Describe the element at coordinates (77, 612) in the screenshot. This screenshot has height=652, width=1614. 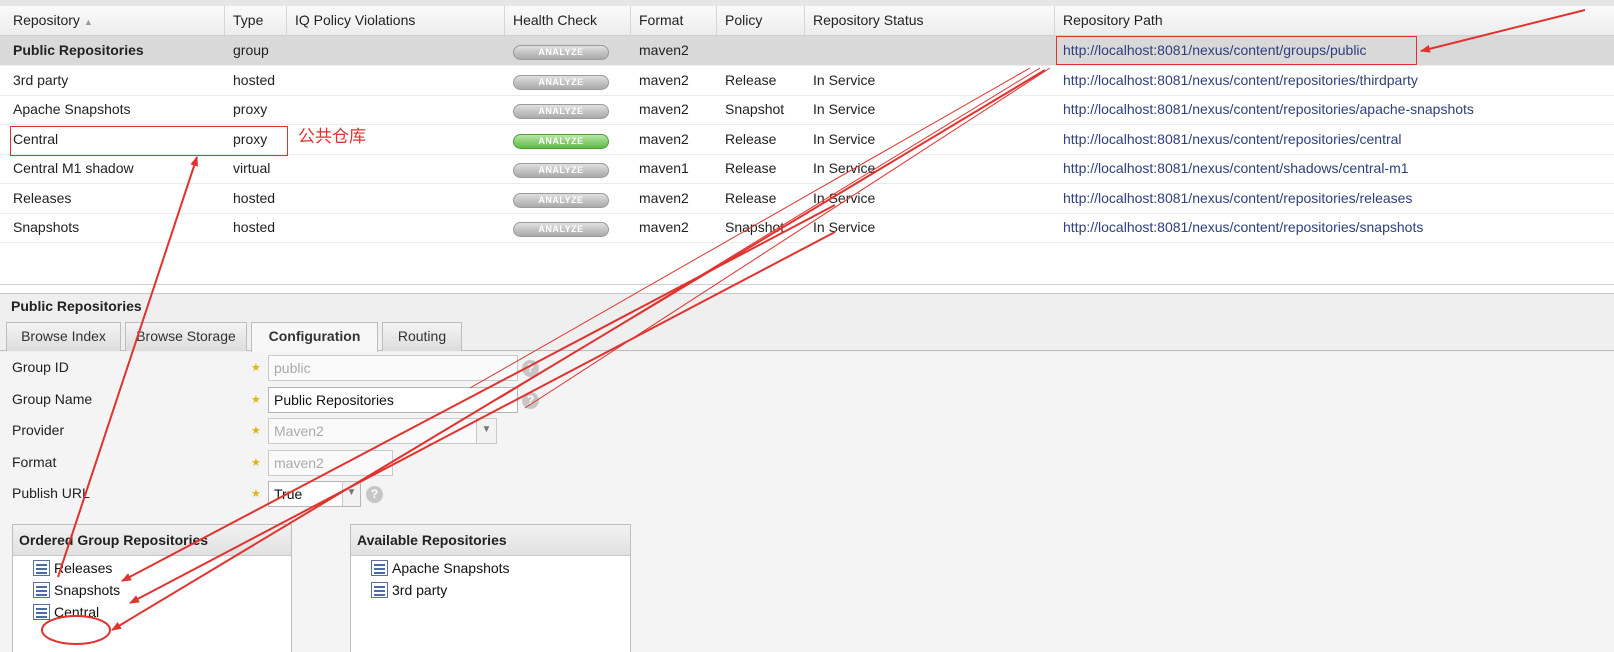
I see `list-item-label: Central` at that location.